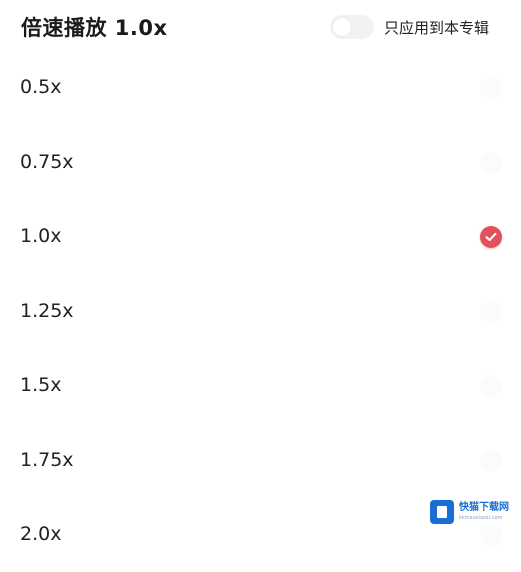  Describe the element at coordinates (94, 28) in the screenshot. I see `page-title: 倍速播放 1.0x` at that location.